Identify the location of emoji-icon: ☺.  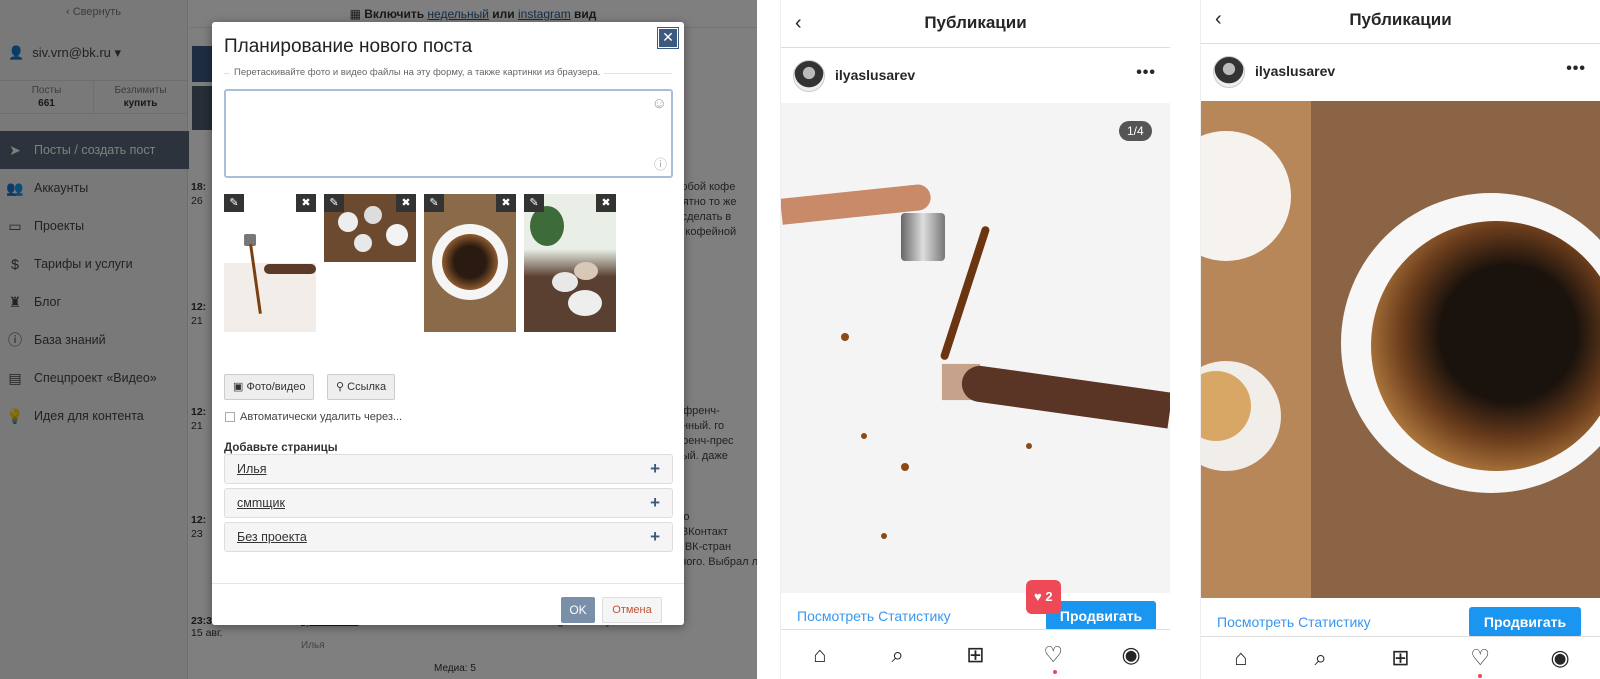
(659, 103).